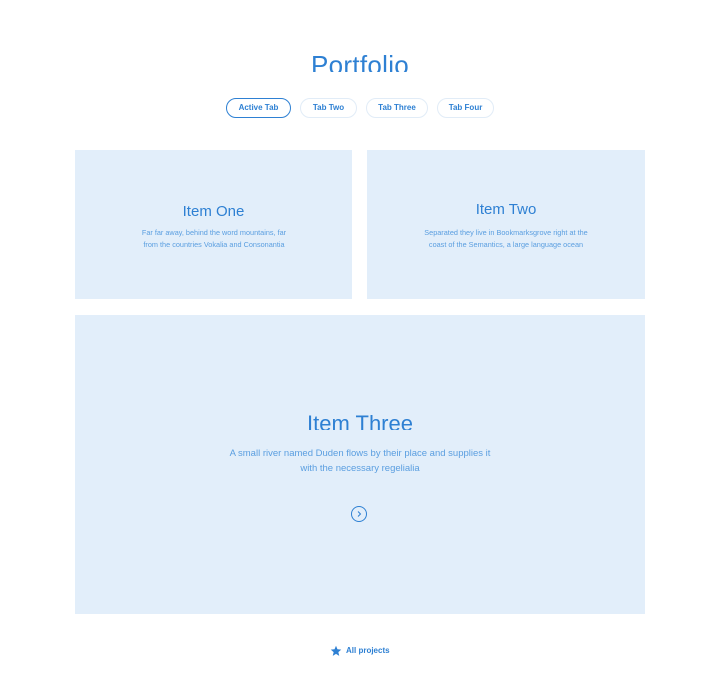 The height and width of the screenshot is (695, 720). Describe the element at coordinates (328, 108) in the screenshot. I see `tab-two: Tab Two` at that location.